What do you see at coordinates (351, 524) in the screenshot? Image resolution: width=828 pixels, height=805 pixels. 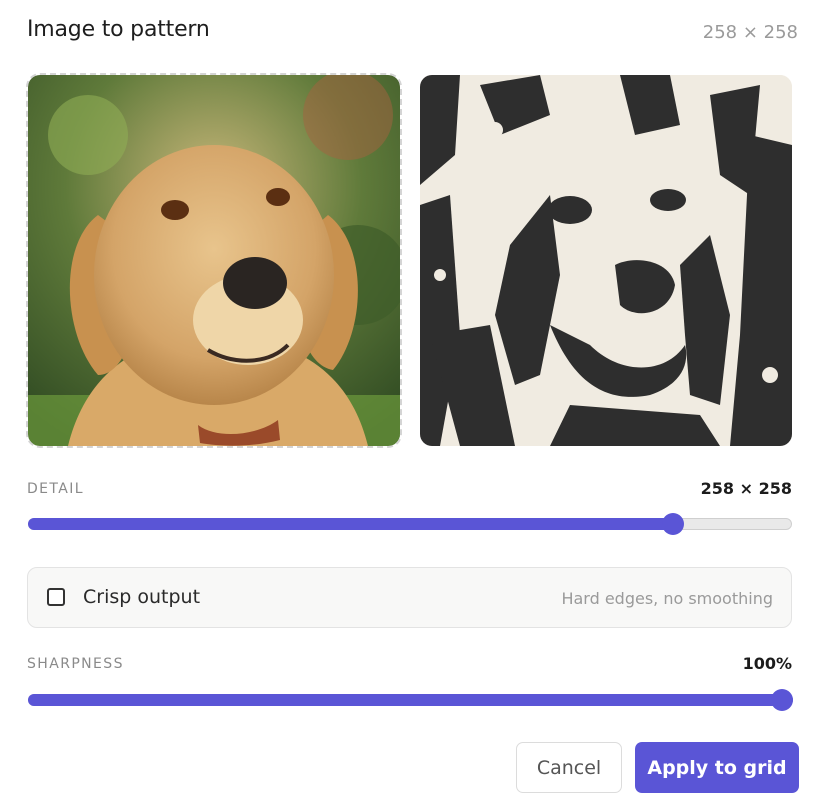 I see `detail-slider-fill` at bounding box center [351, 524].